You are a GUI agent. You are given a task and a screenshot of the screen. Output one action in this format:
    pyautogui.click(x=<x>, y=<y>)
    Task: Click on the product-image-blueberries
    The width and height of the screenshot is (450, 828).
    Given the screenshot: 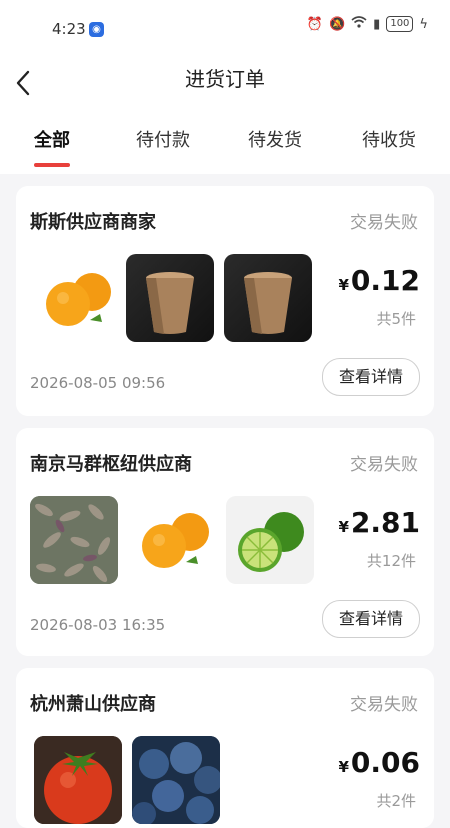 What is the action you would take?
    pyautogui.click(x=176, y=780)
    